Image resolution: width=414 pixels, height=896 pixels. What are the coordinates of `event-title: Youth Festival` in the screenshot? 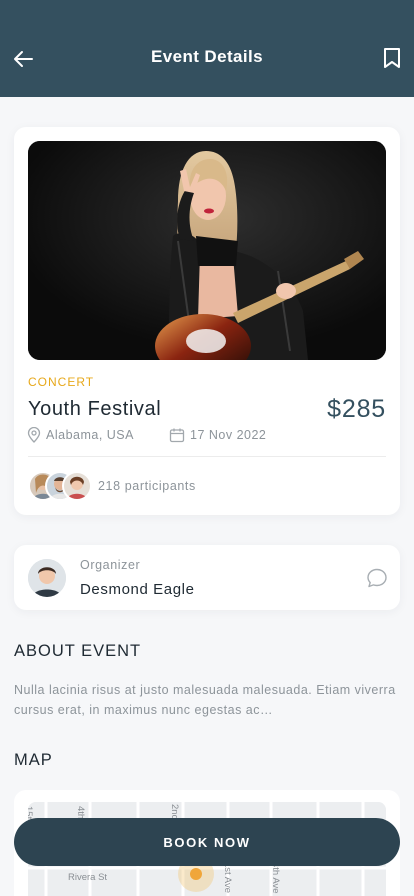 It's located at (95, 409).